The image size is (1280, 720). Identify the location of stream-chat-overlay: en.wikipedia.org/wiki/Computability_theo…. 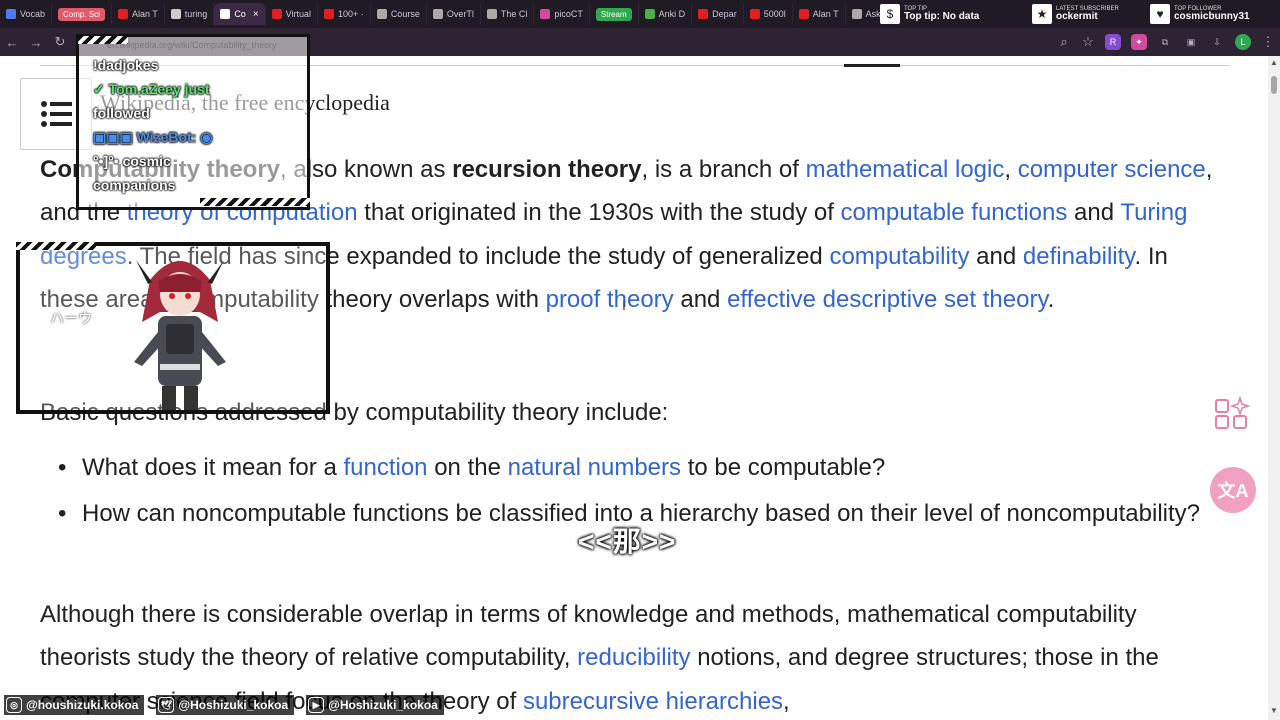
(193, 122).